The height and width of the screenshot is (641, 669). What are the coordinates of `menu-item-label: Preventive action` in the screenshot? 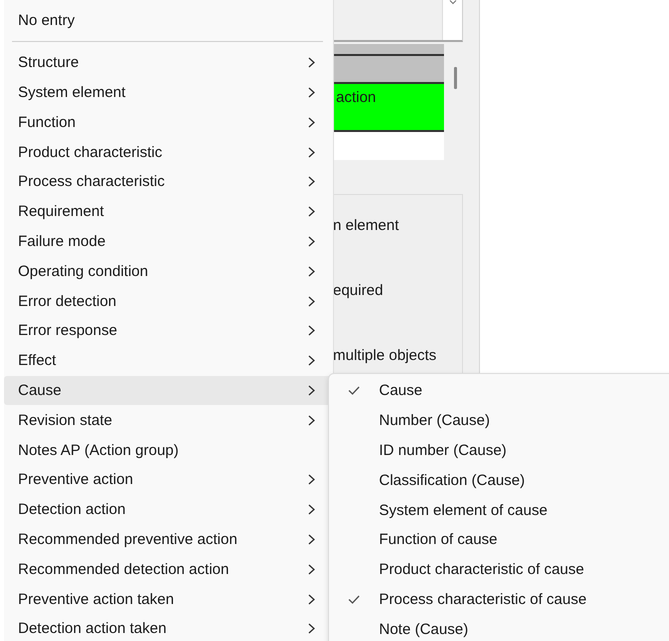 It's located at (76, 479).